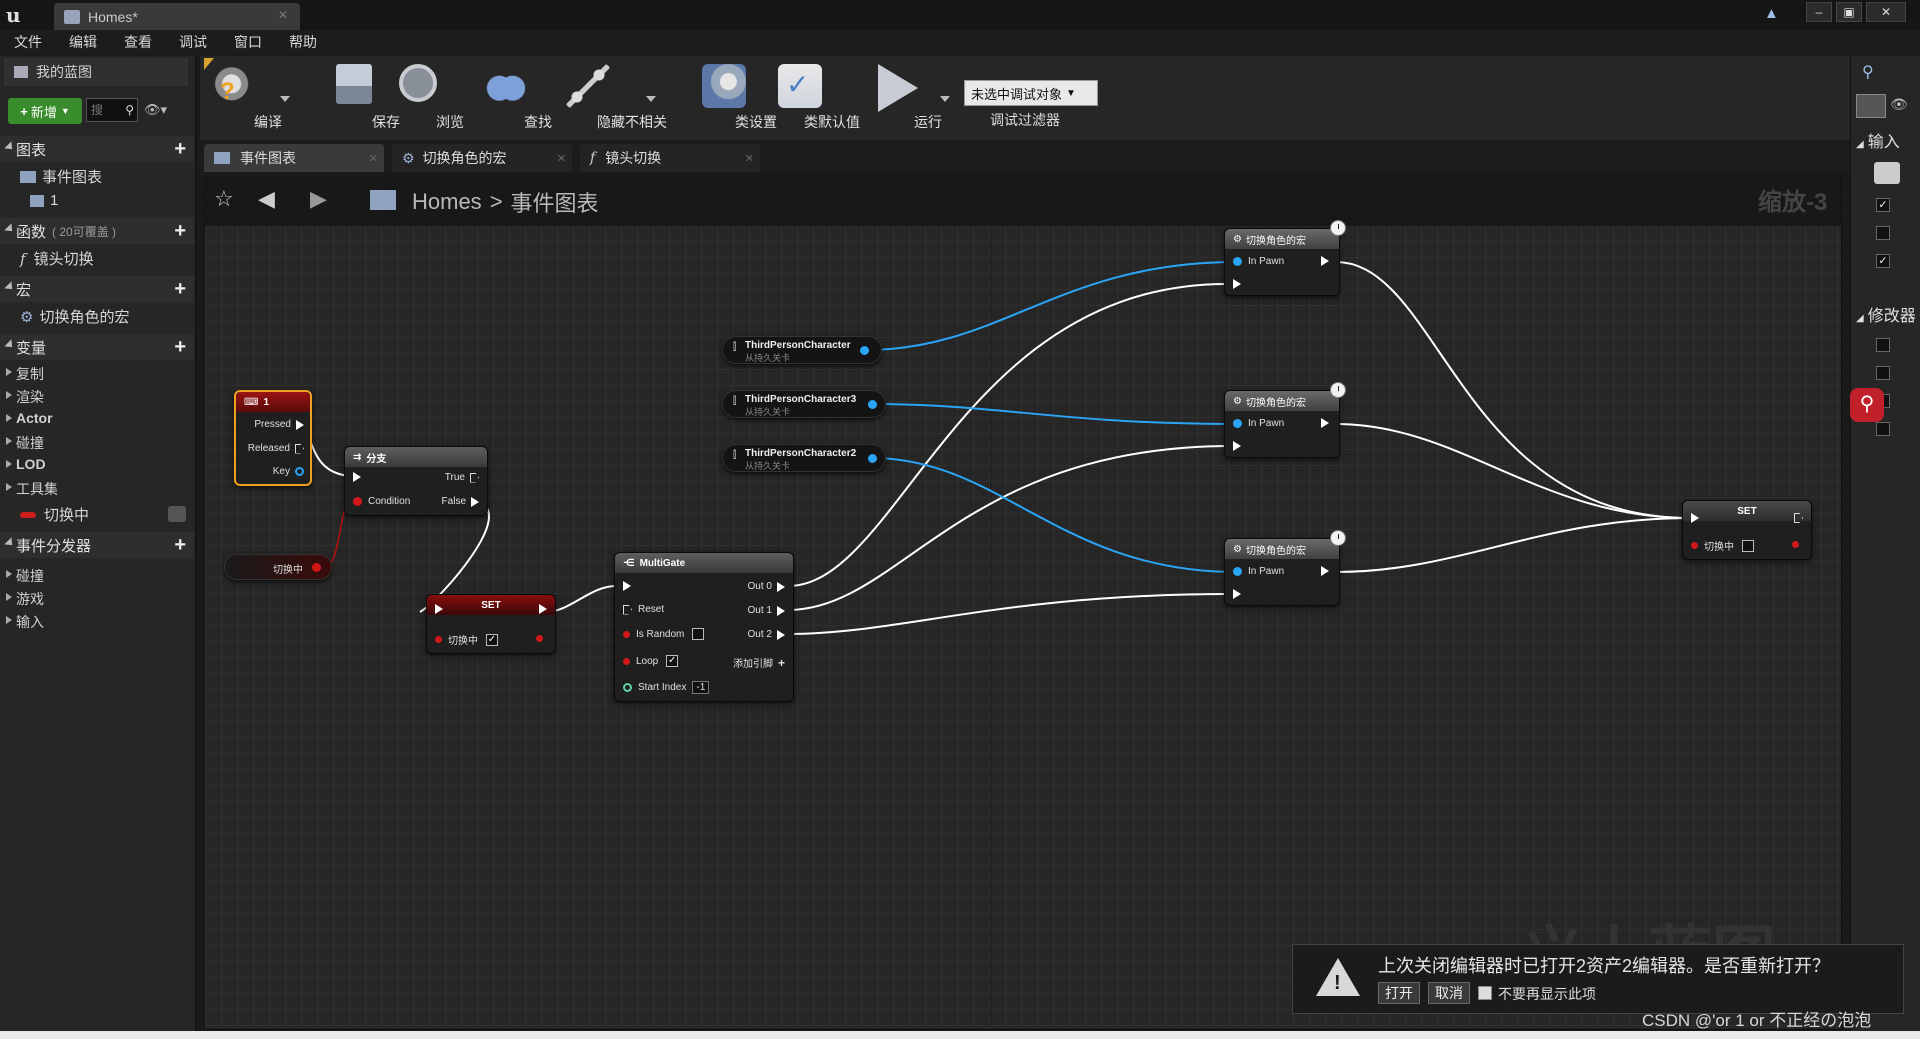  I want to click on loop-checkbox: ✓, so click(672, 661).